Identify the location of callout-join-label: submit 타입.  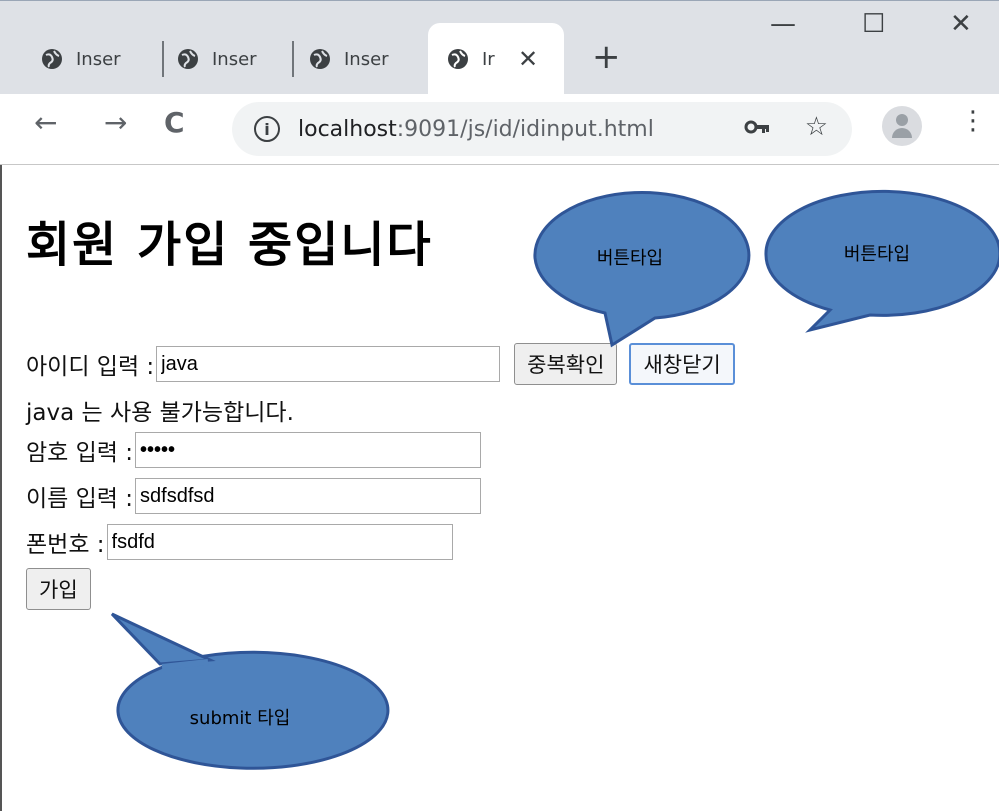
(240, 718).